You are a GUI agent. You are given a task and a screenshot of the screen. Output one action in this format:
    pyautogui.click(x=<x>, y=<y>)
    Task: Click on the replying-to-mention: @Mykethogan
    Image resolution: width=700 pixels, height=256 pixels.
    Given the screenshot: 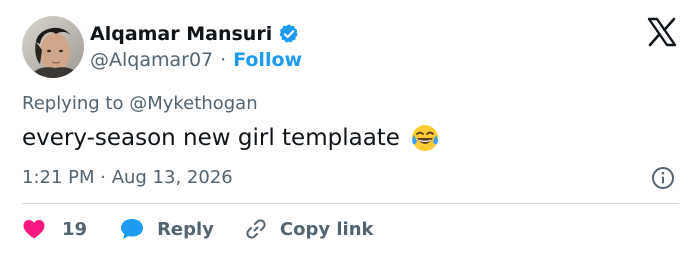 What is the action you would take?
    pyautogui.click(x=193, y=103)
    